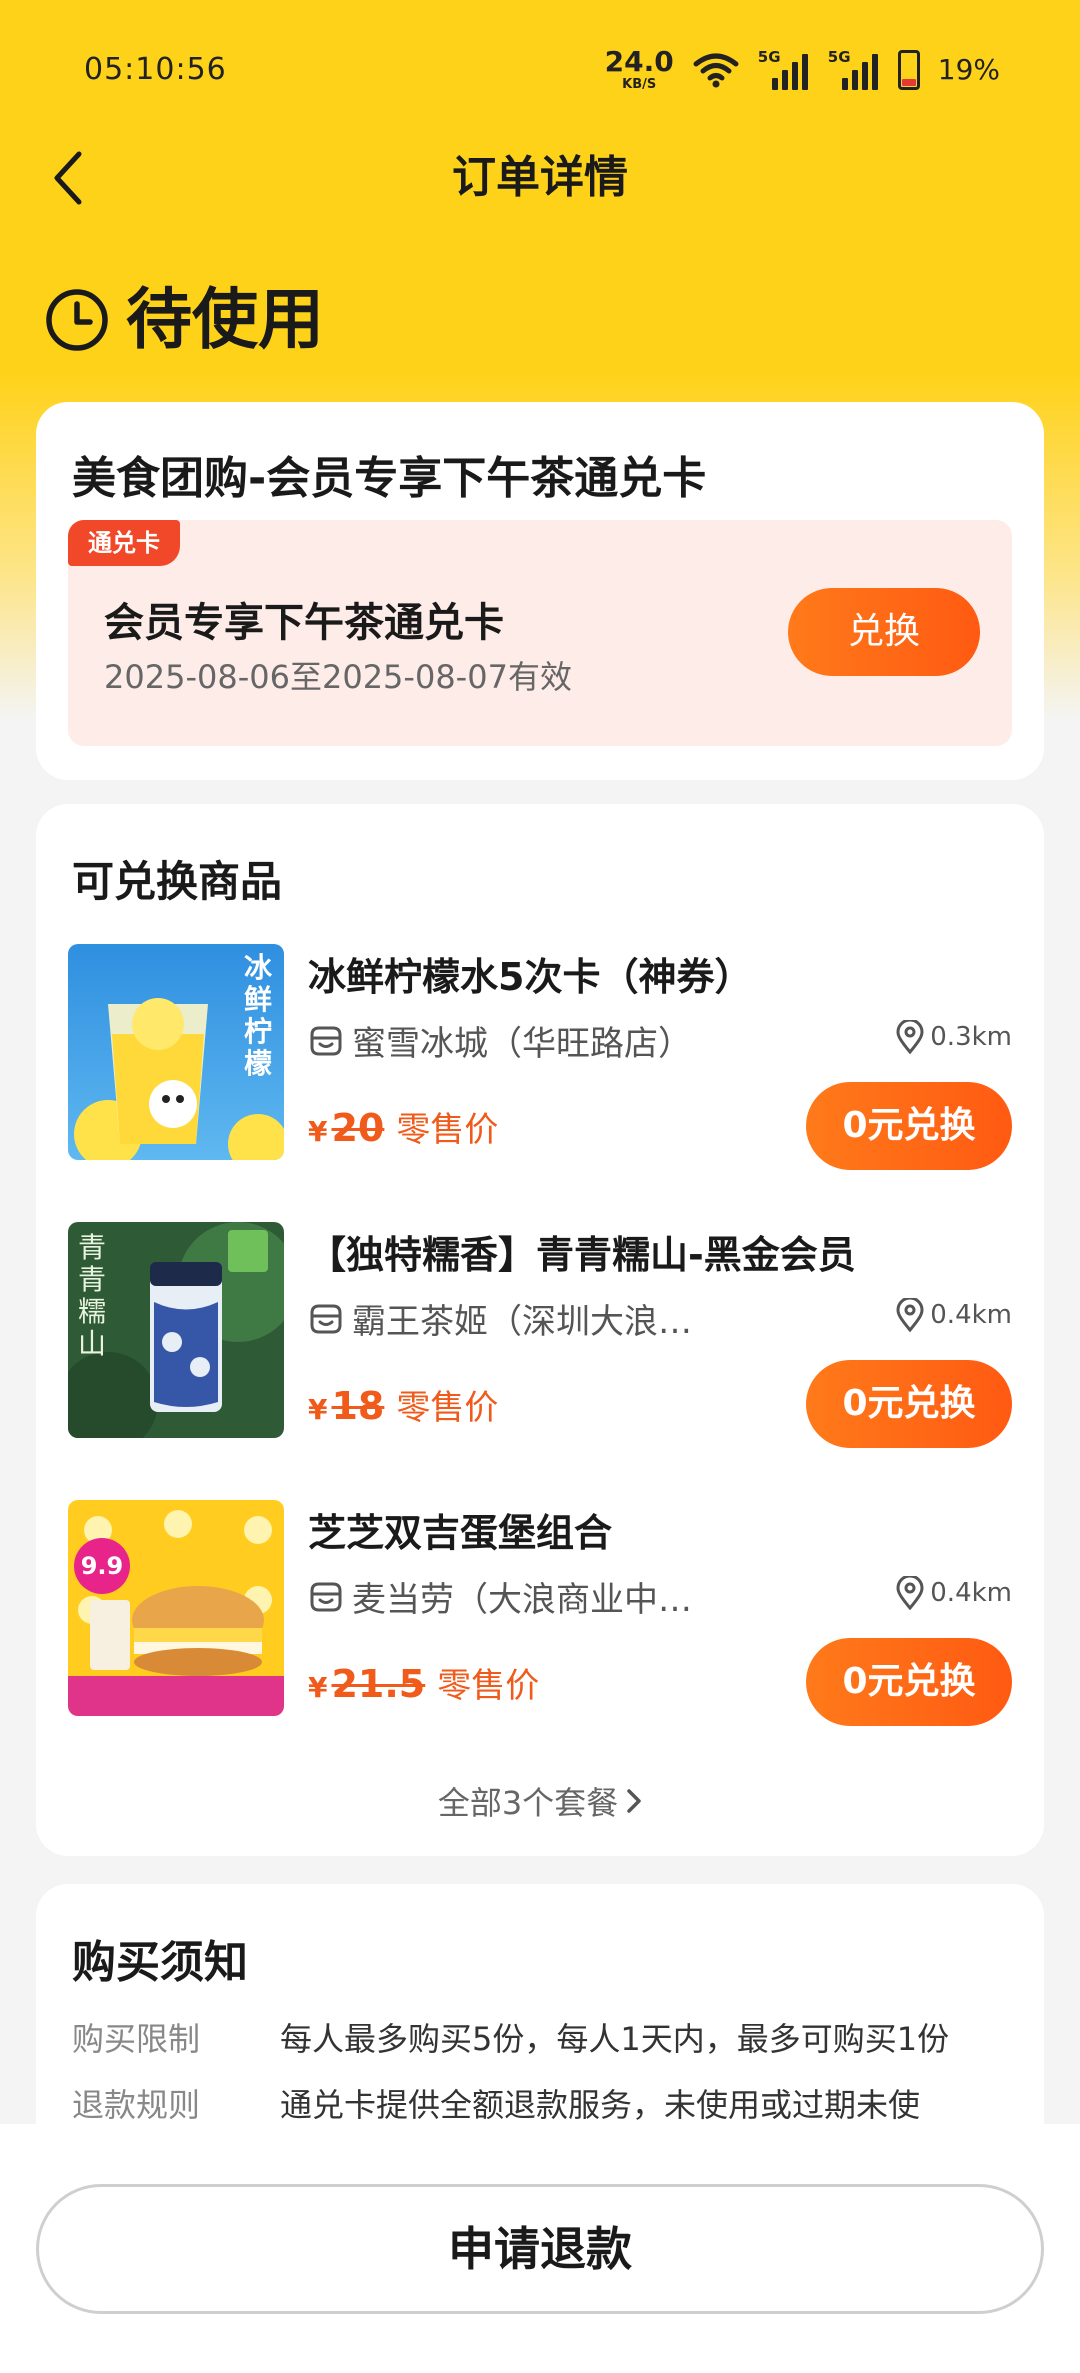  Describe the element at coordinates (528, 1803) in the screenshot. I see `see-all-label: 全部3个套餐` at that location.